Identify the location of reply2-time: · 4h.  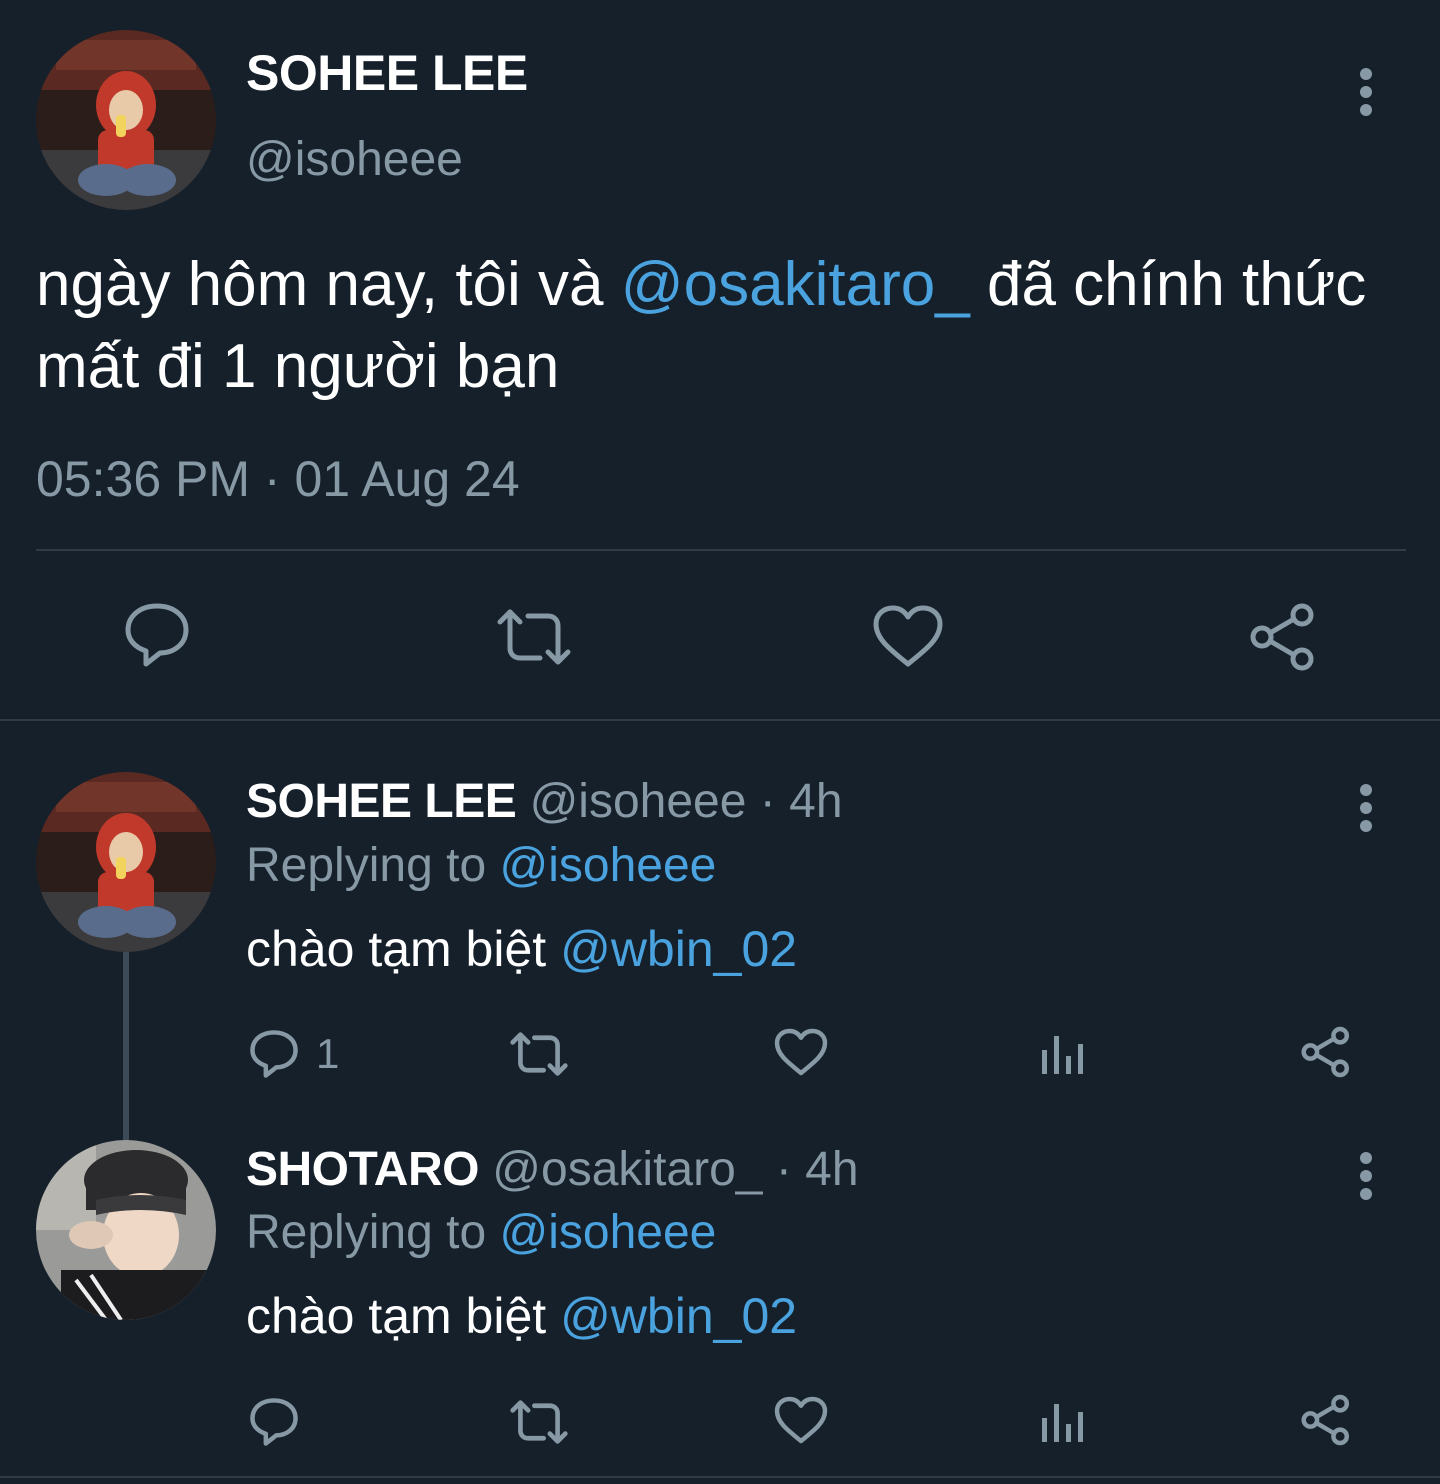
(817, 1169).